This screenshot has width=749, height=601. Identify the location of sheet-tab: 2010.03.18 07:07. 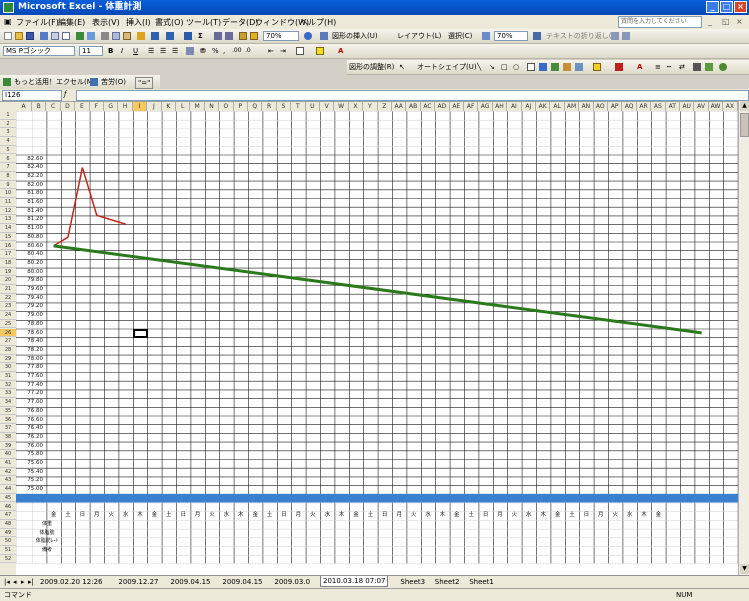
(354, 581).